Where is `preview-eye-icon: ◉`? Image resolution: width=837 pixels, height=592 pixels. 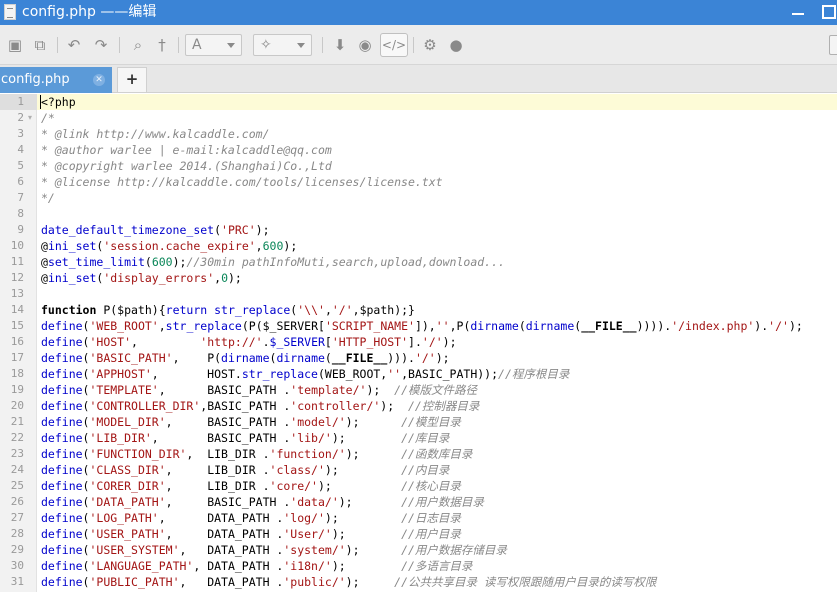 preview-eye-icon: ◉ is located at coordinates (365, 45).